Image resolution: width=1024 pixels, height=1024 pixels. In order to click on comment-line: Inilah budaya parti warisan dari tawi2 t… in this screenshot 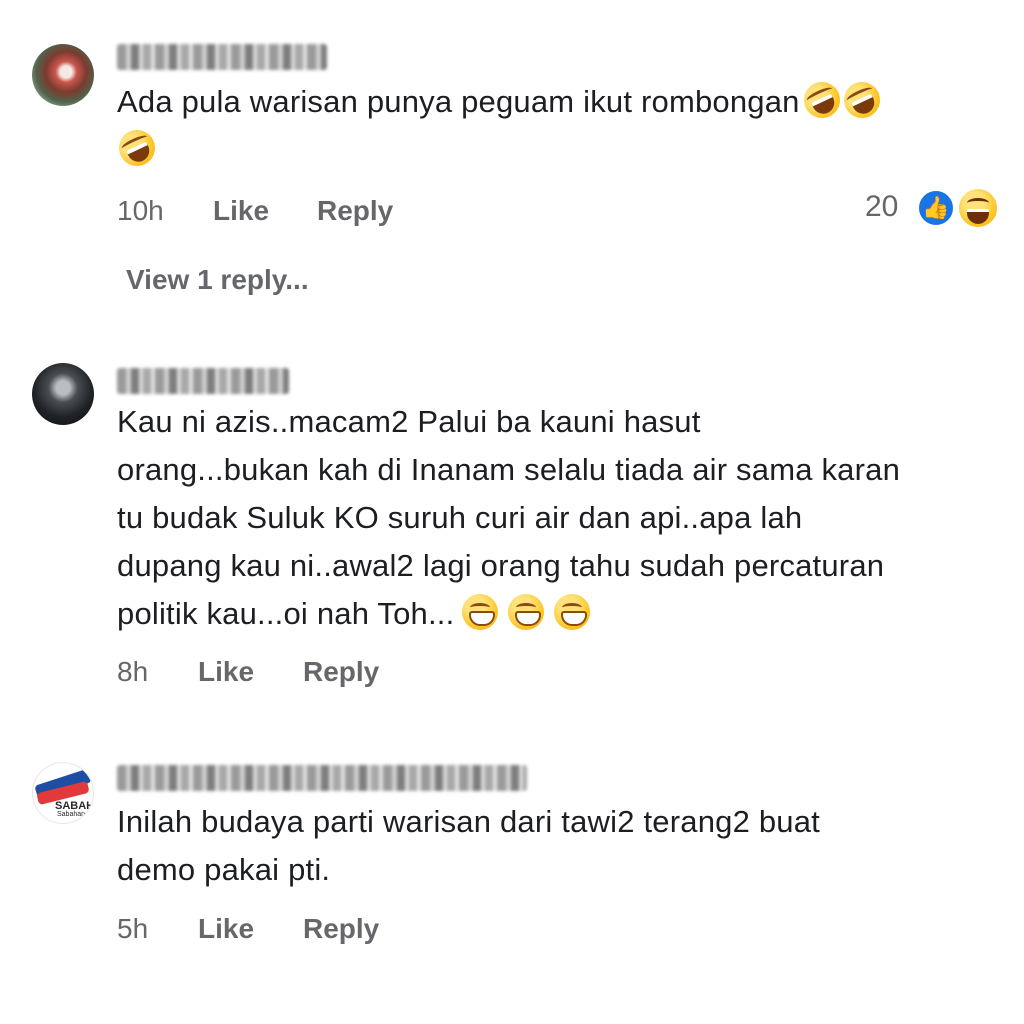, I will do `click(468, 821)`.